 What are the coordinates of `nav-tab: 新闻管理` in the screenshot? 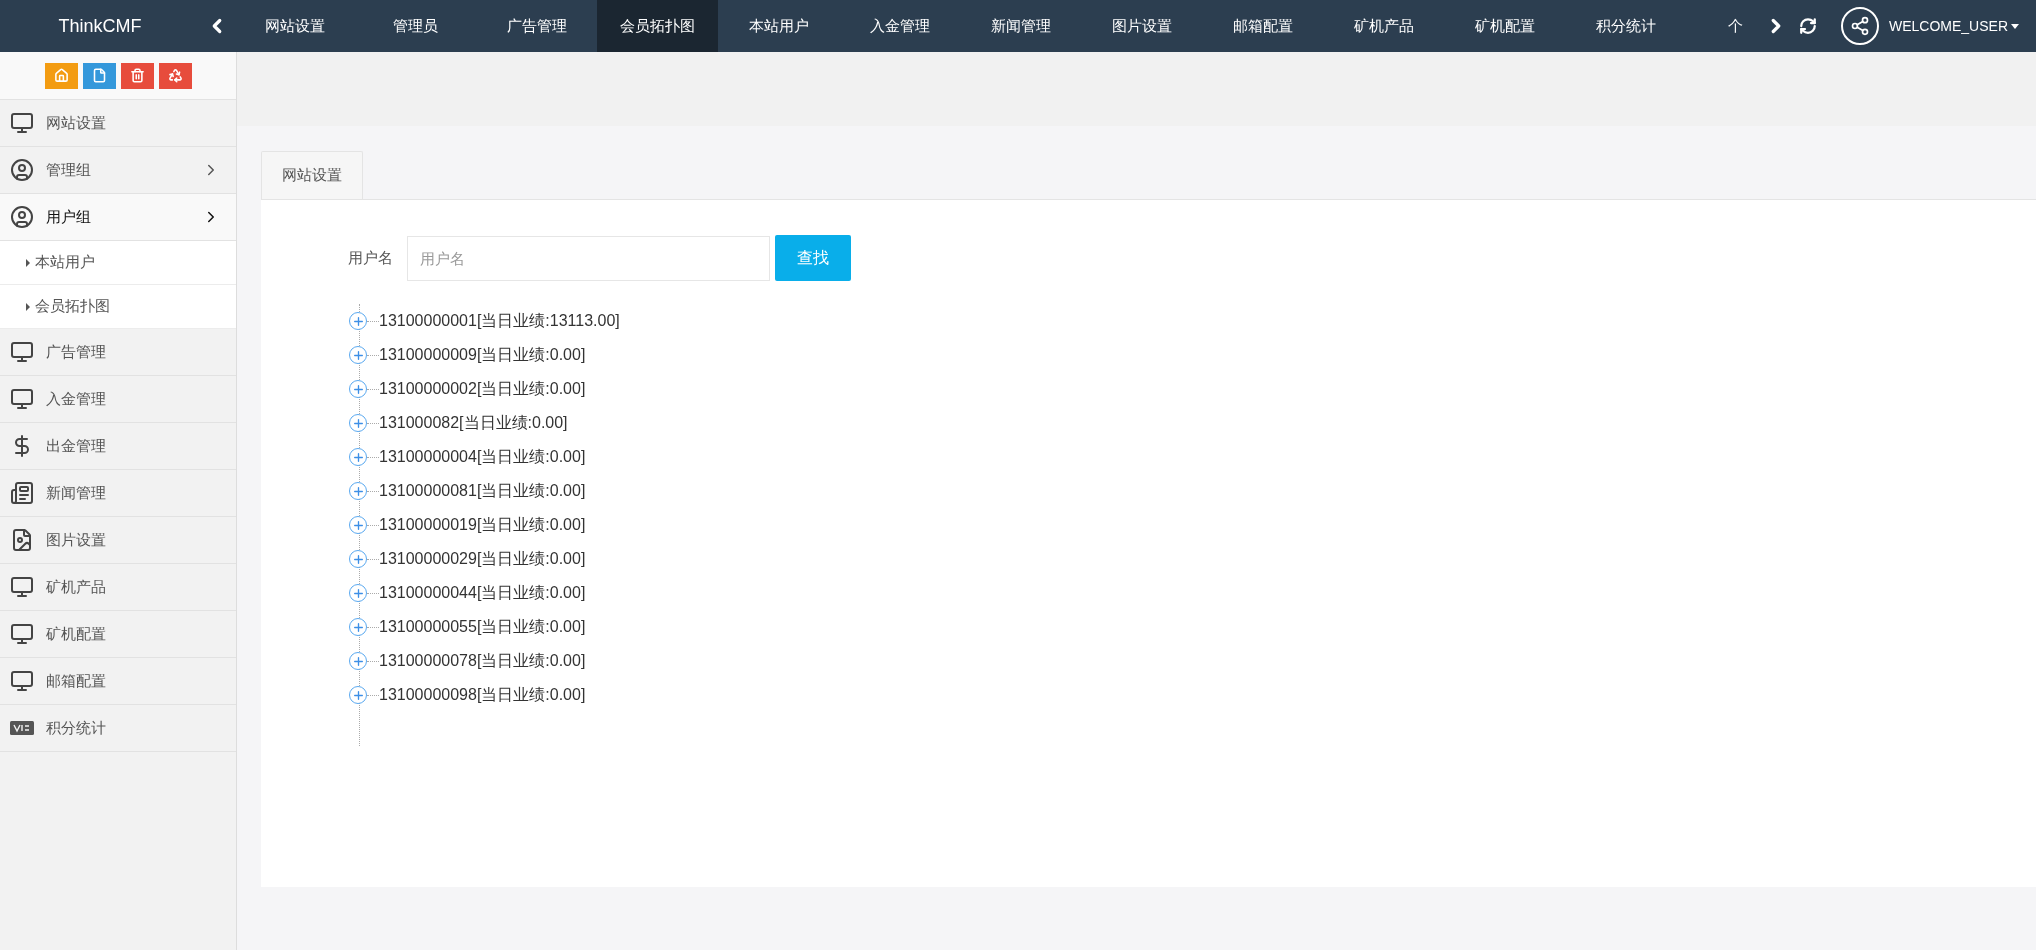 It's located at (1020, 26).